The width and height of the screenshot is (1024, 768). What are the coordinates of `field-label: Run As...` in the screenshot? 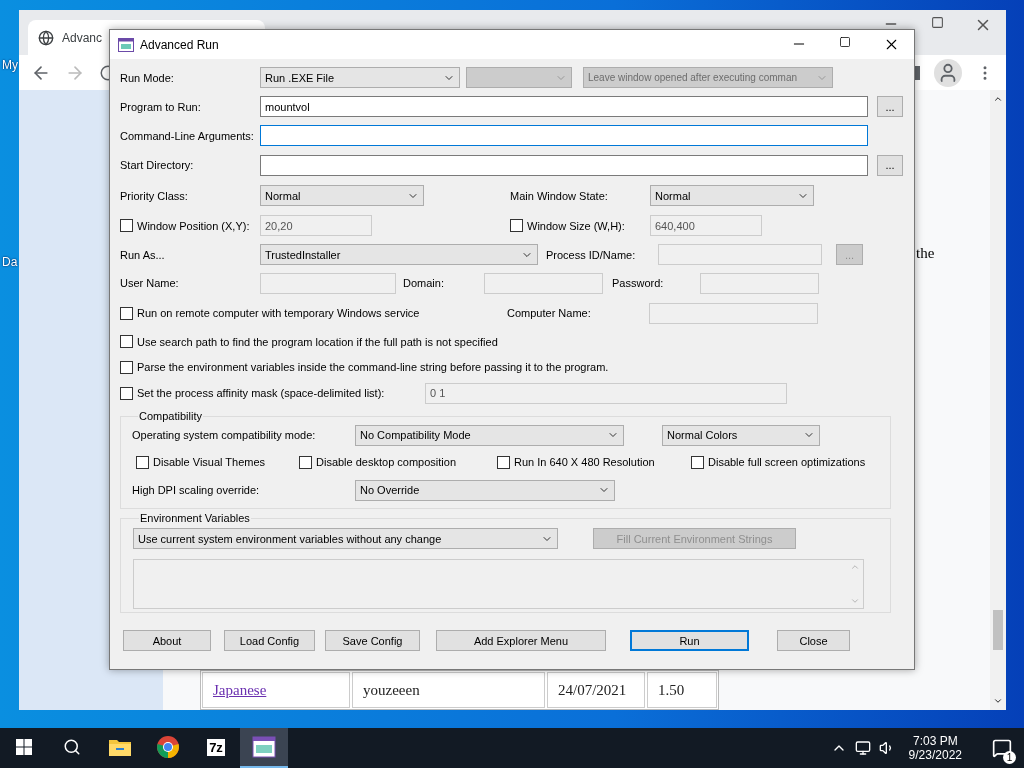 It's located at (142, 254).